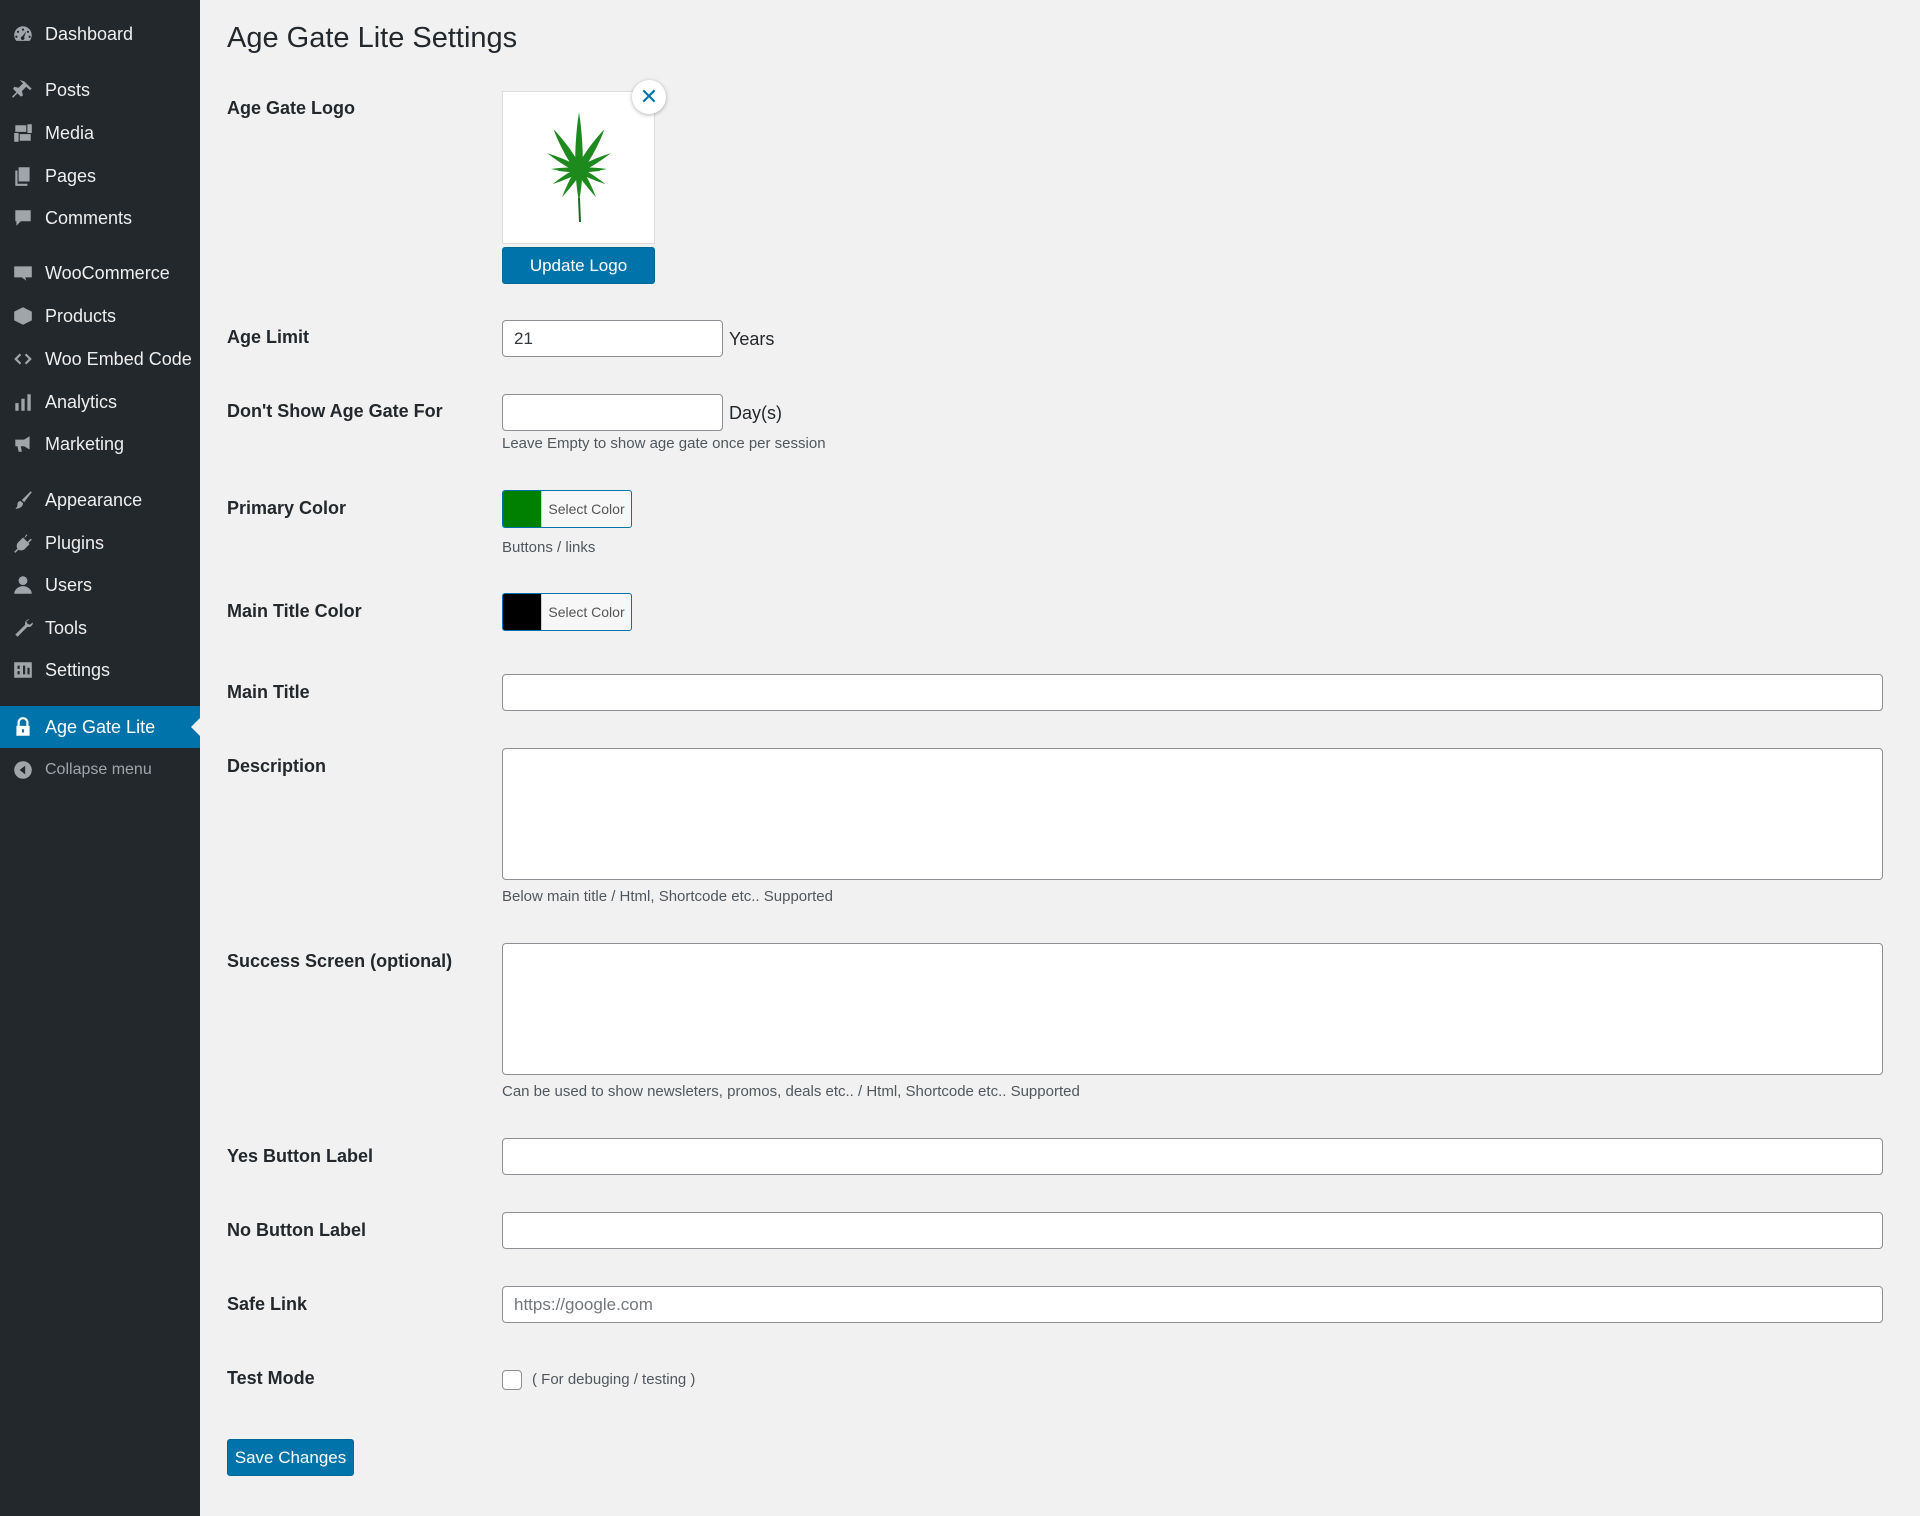  I want to click on dont-show-label: Don't Show Age Gate For, so click(335, 411).